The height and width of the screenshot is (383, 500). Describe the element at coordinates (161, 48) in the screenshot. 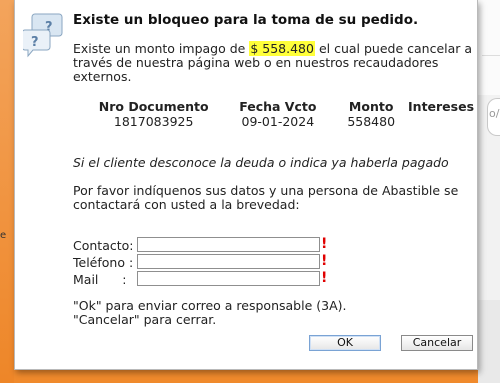

I see `intro-before: Existe un monto impago de` at that location.